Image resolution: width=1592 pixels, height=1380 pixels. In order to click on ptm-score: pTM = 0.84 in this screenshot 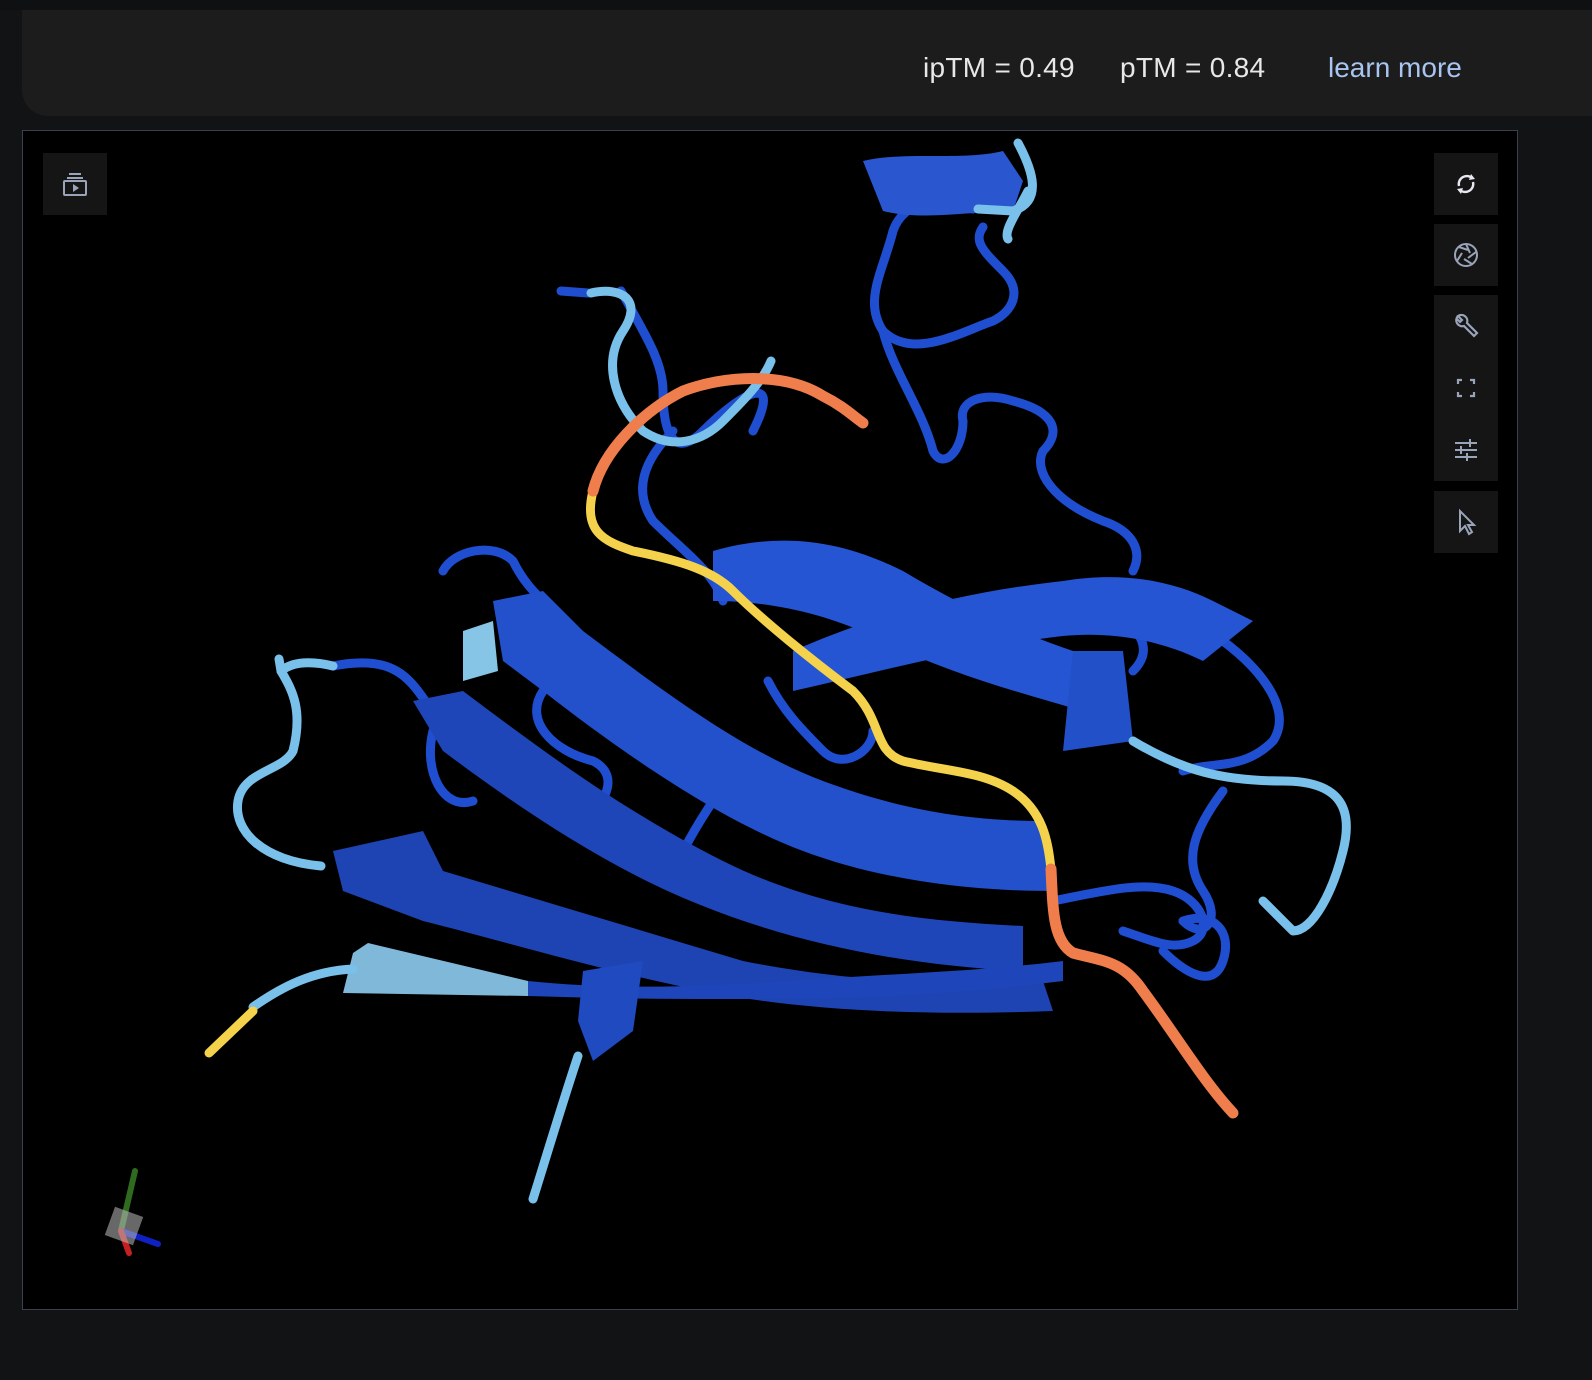, I will do `click(1193, 67)`.